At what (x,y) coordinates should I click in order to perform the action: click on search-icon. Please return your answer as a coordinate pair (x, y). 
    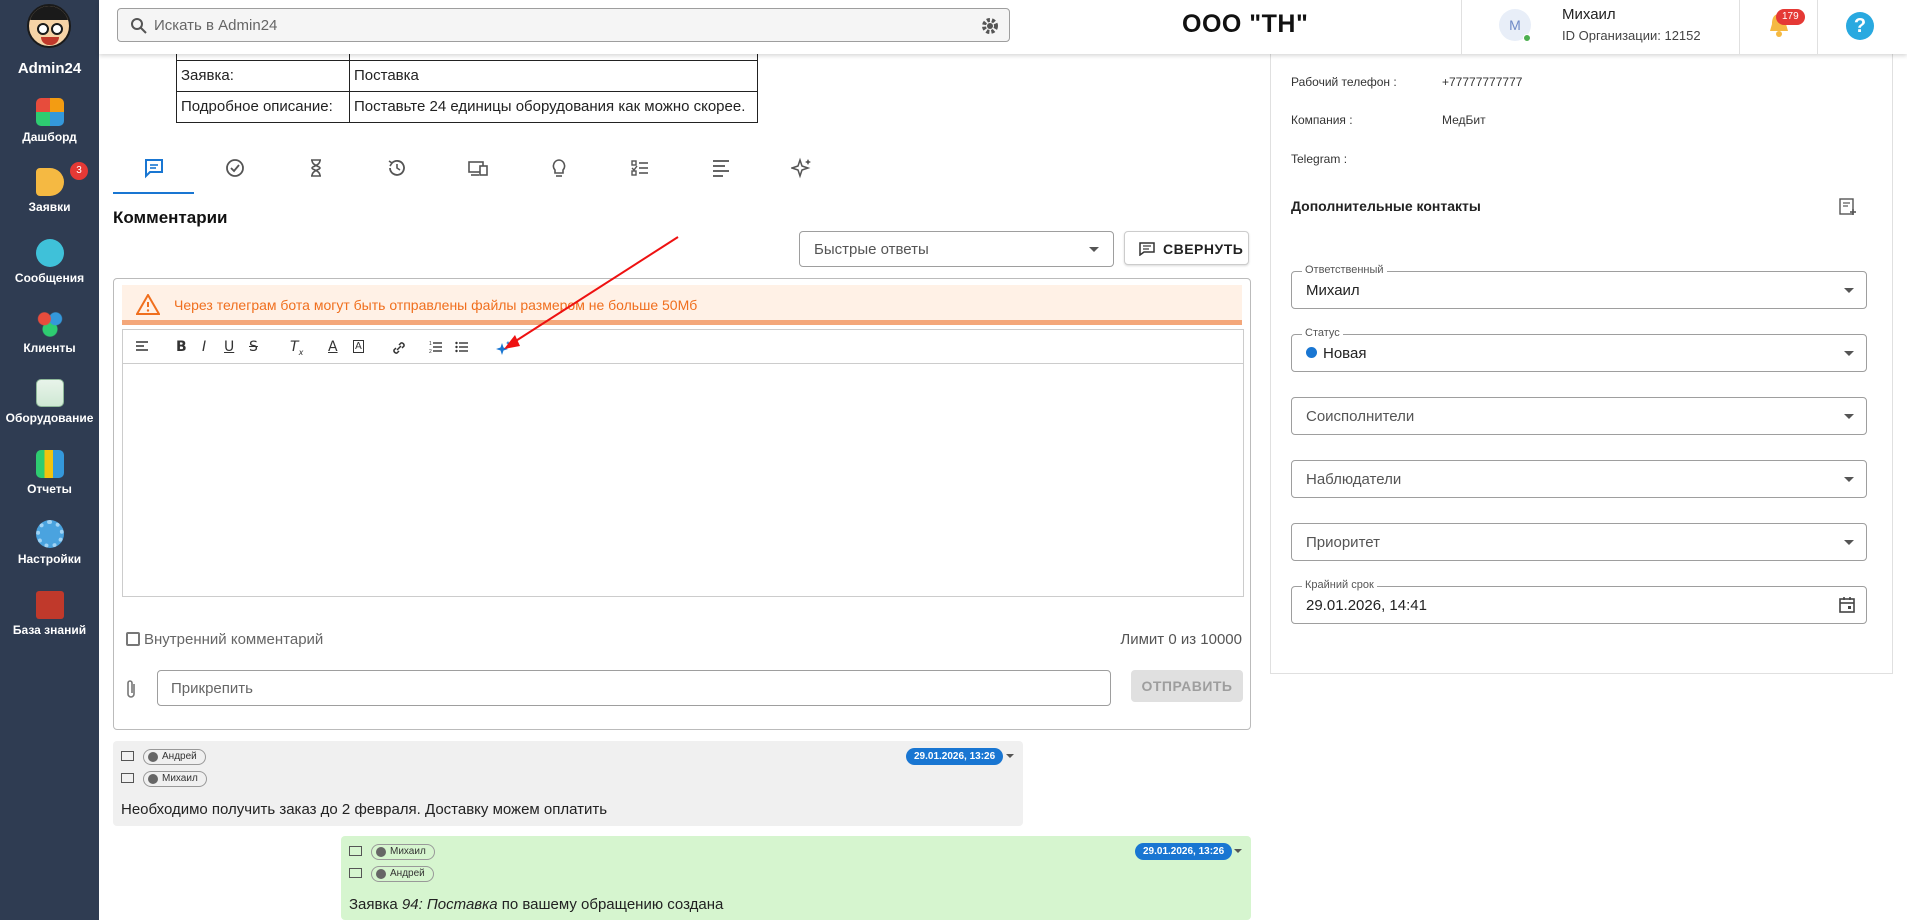
    Looking at the image, I should click on (139, 26).